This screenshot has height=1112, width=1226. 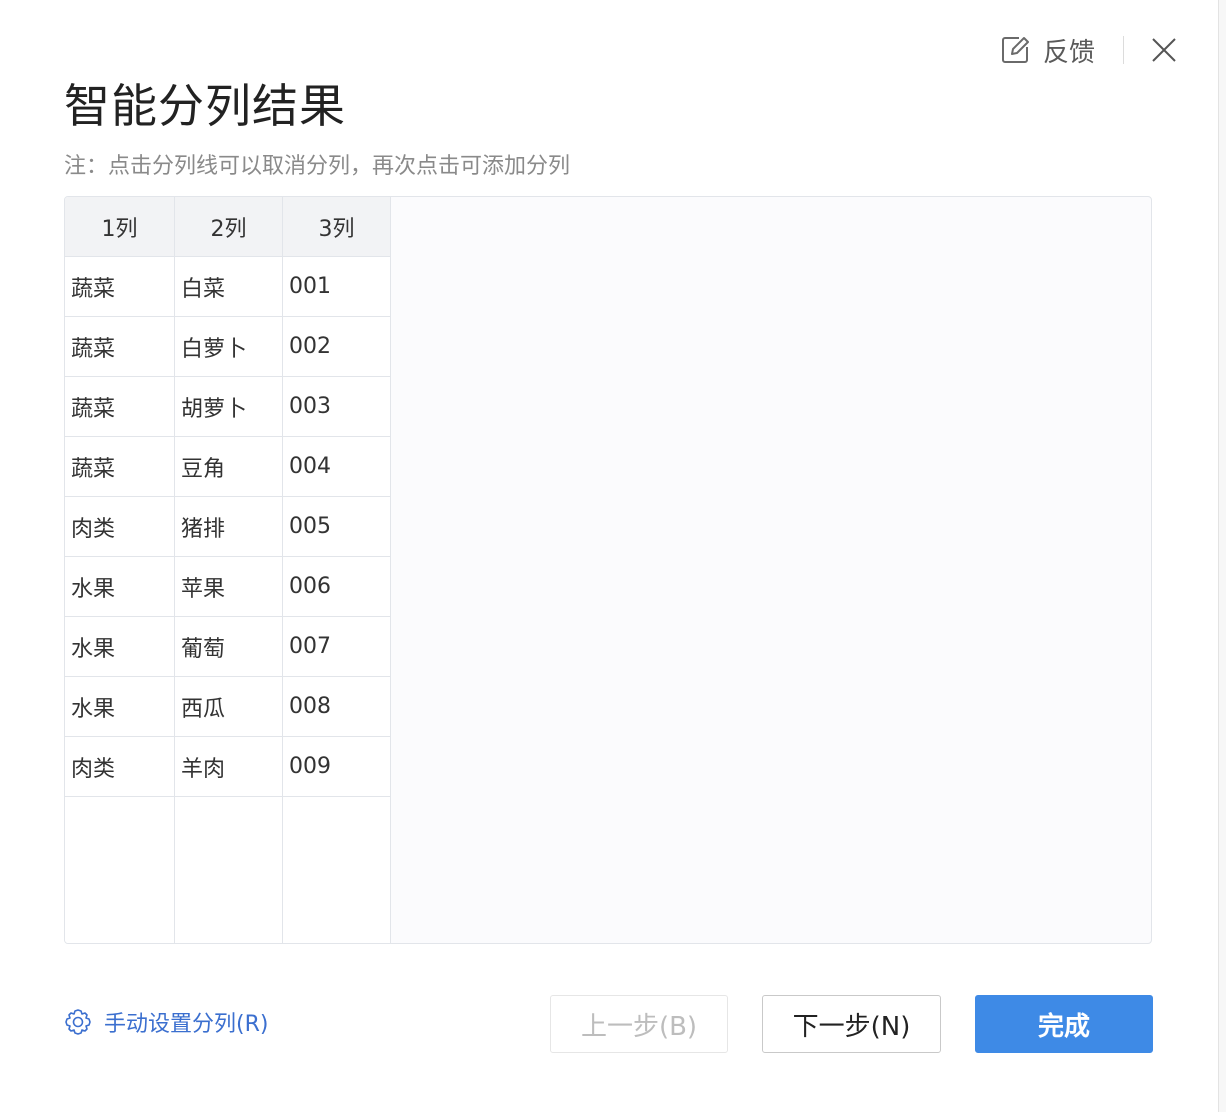 I want to click on table-cell: 猪排, so click(x=228, y=527).